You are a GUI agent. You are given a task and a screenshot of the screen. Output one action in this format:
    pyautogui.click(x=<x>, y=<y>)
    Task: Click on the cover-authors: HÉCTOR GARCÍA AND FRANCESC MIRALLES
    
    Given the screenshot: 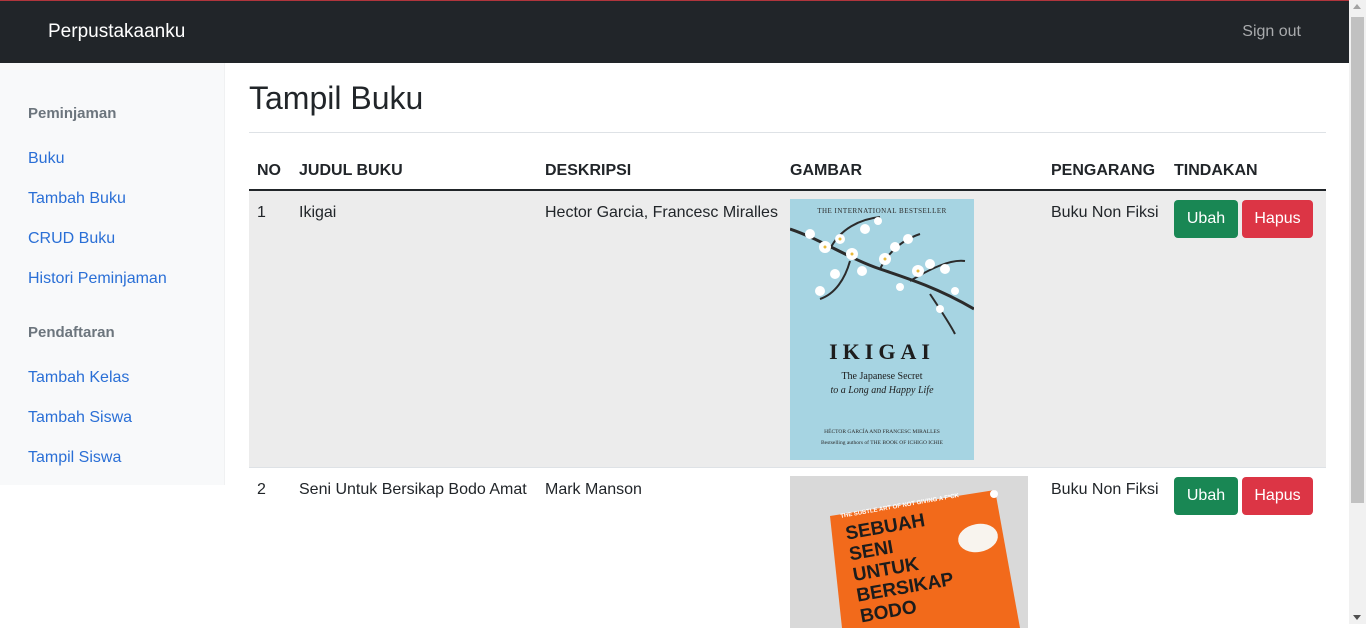 What is the action you would take?
    pyautogui.click(x=882, y=432)
    